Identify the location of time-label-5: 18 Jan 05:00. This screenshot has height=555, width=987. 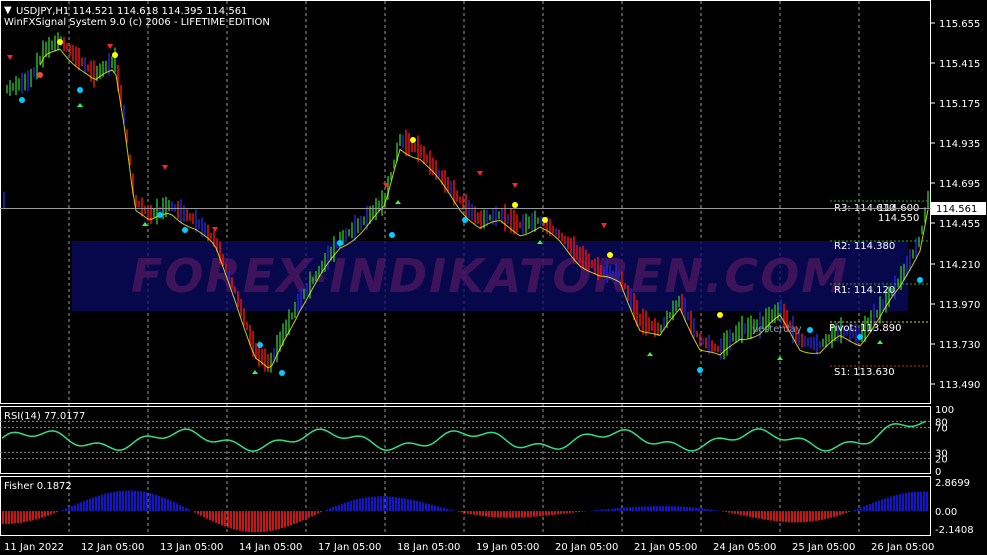
(428, 547).